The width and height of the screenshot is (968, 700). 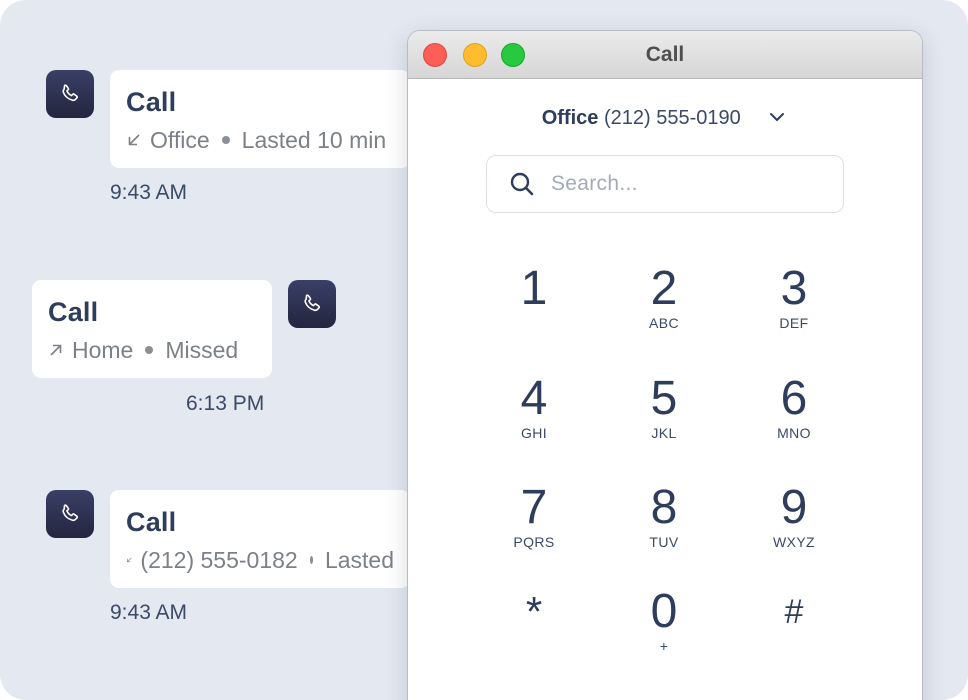 I want to click on keypad-key-6: 6 MNO, so click(x=794, y=421).